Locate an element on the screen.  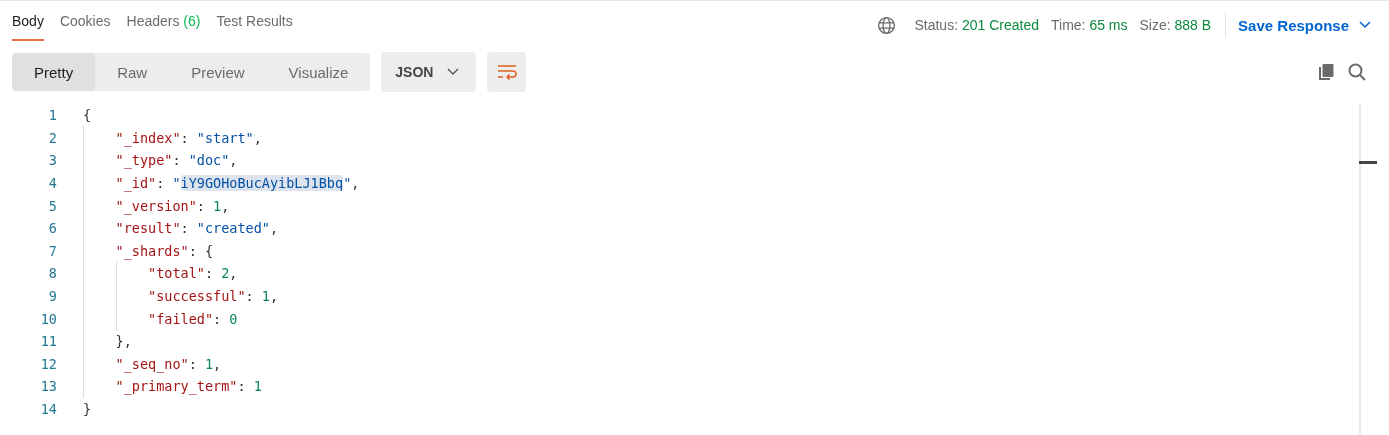
line-number: 10 is located at coordinates (48, 318).